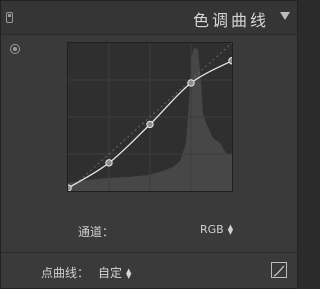 The height and width of the screenshot is (289, 320). Describe the element at coordinates (96, 232) in the screenshot. I see `channel-label: 通道：` at that location.